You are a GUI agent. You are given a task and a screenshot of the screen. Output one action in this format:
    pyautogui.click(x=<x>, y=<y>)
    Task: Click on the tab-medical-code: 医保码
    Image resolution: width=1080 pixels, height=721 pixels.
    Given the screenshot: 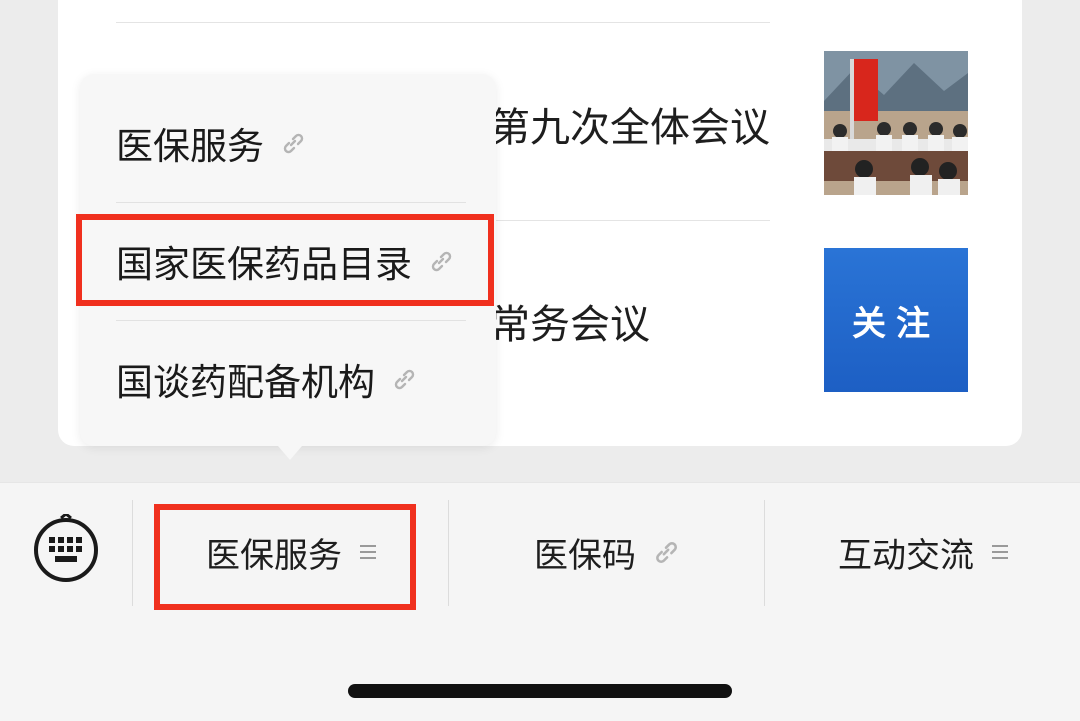 What is the action you would take?
    pyautogui.click(x=607, y=552)
    